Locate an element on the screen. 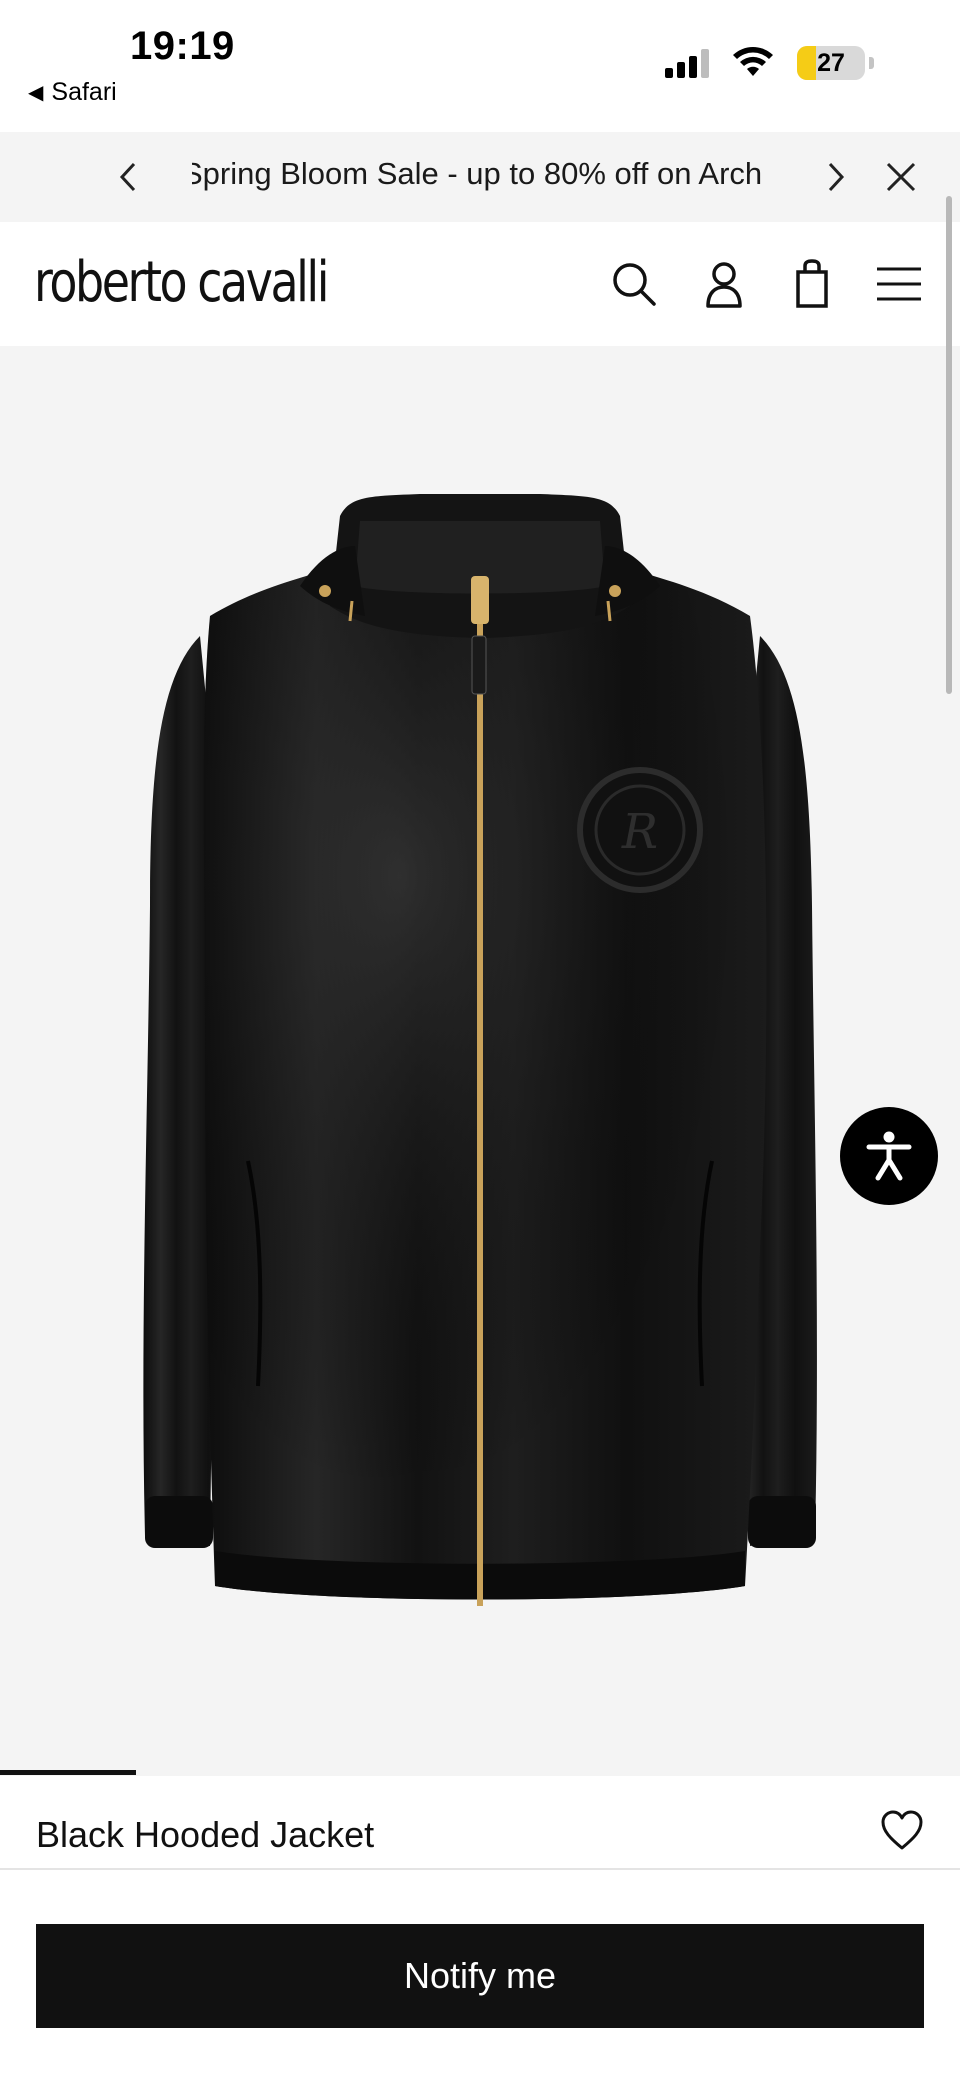  site-header: roberto cavalli is located at coordinates (480, 284).